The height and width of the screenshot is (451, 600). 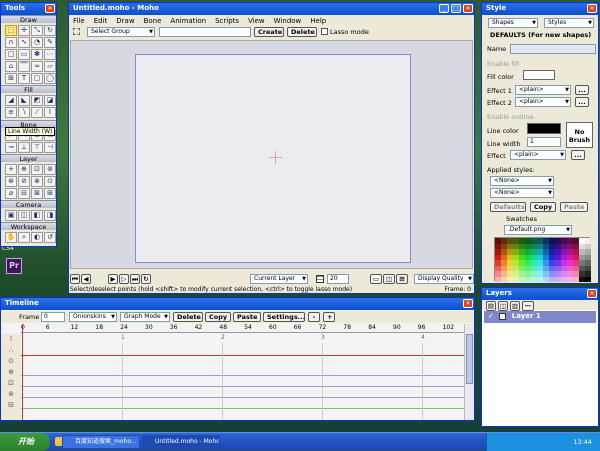 I want to click on new-layer-button: ▤, so click(x=491, y=306).